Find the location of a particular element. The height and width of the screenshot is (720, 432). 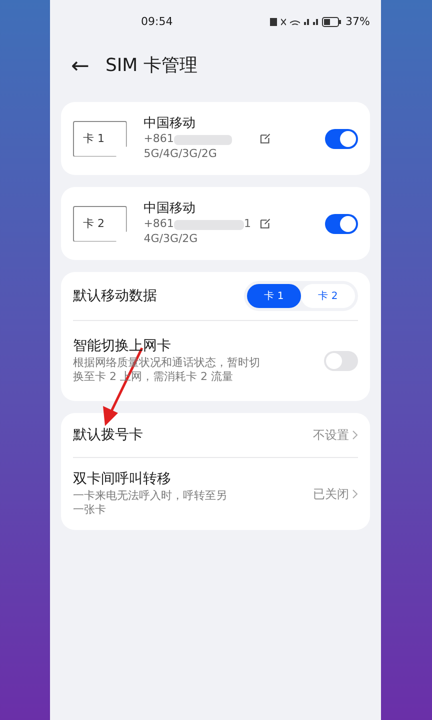

setting-description: 一卡来电无法呼入时，呼转至另一张卡 is located at coordinates (150, 503).